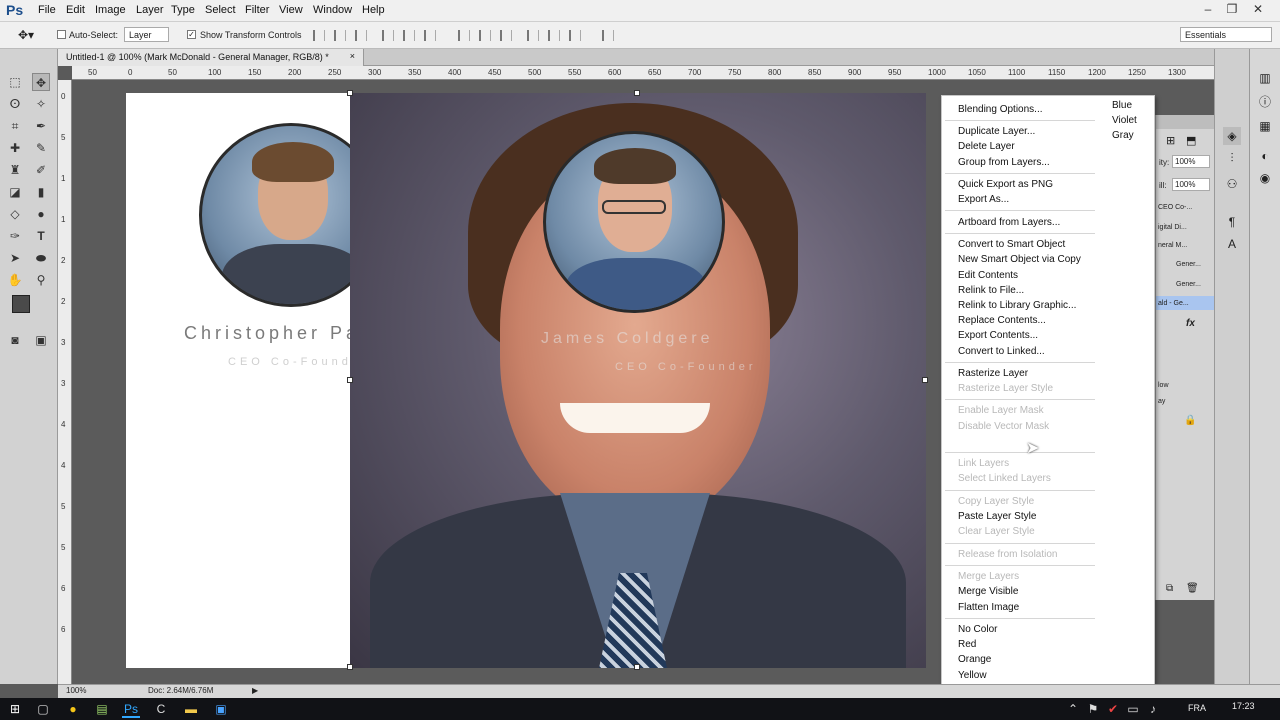  I want to click on info-icon: ⓘ, so click(1265, 102).